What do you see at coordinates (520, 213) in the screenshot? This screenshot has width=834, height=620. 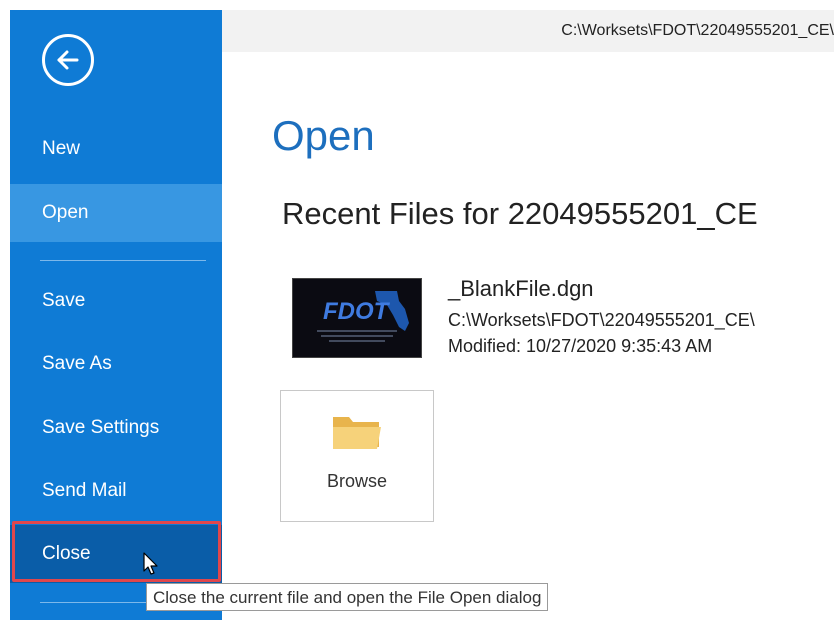 I see `recent-files-heading: Recent Files for 22049555201_CE` at bounding box center [520, 213].